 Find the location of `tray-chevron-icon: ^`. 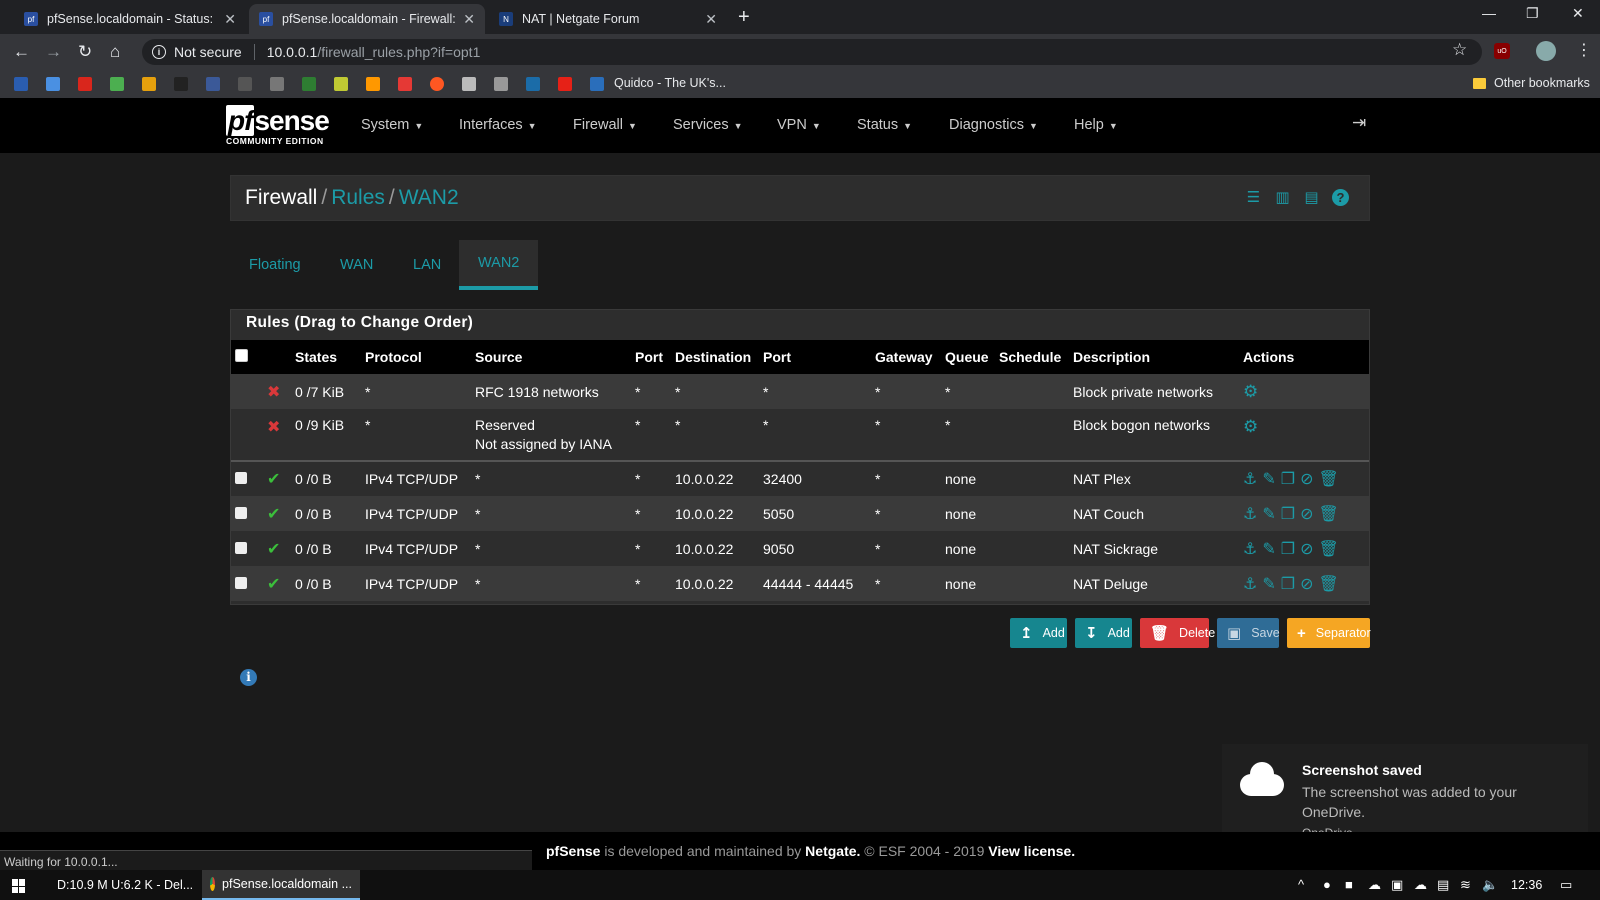

tray-chevron-icon: ^ is located at coordinates (1301, 884).